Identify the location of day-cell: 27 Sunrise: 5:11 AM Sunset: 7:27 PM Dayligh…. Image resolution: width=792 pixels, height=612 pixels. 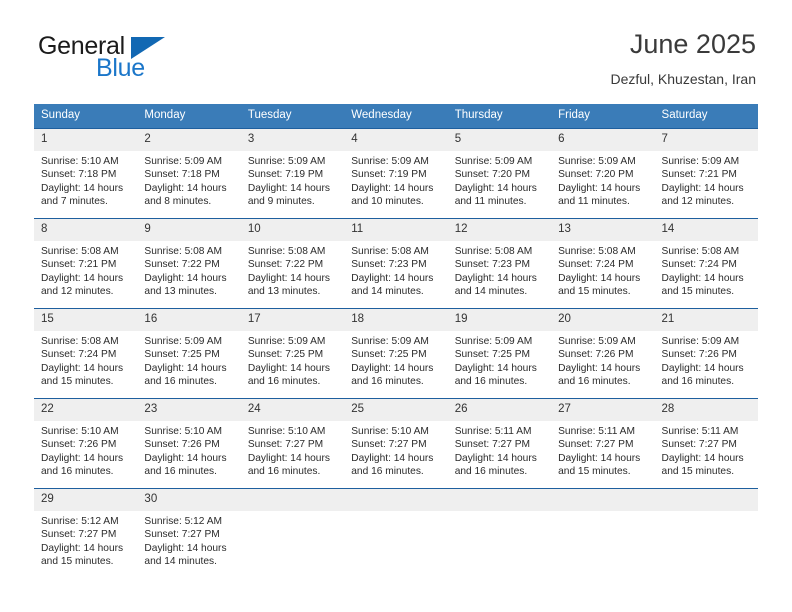
(603, 443).